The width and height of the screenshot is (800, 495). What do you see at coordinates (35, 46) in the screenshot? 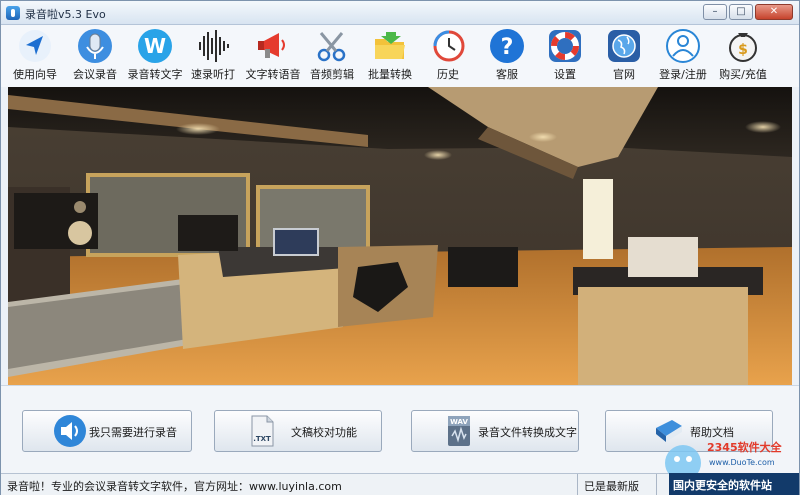
I see `navigation-arrow-icon` at bounding box center [35, 46].